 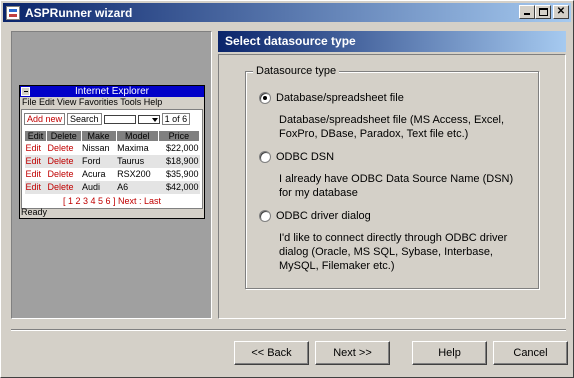 I want to click on preview-table-header: Edit Delete Make Model Price, so click(x=112, y=136).